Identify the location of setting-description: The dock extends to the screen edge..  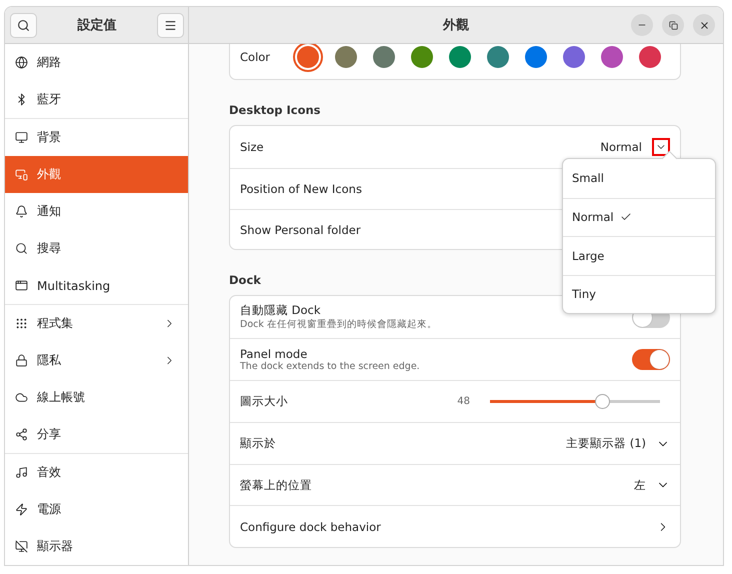
(330, 366).